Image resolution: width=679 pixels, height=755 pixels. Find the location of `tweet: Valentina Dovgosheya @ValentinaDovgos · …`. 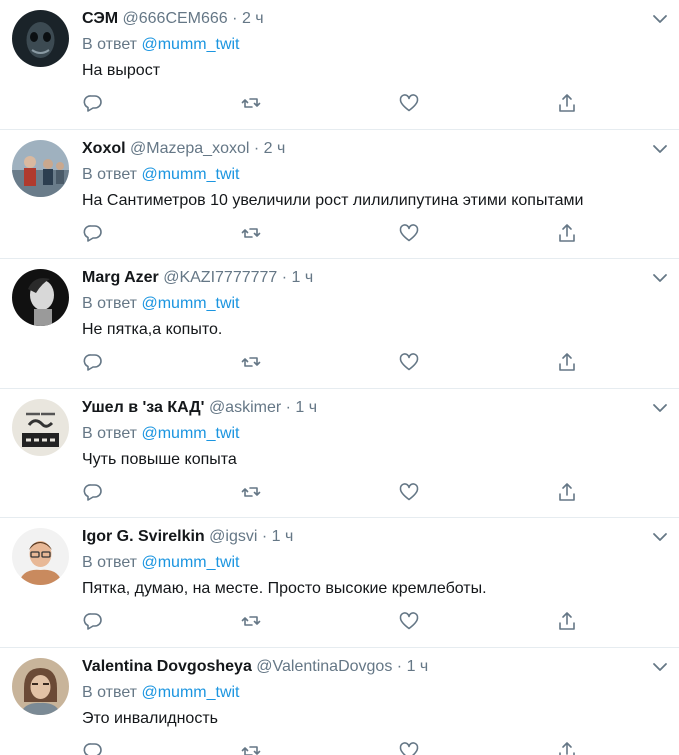

tweet: Valentina Dovgosheya @ValentinaDovgos · … is located at coordinates (339, 701).